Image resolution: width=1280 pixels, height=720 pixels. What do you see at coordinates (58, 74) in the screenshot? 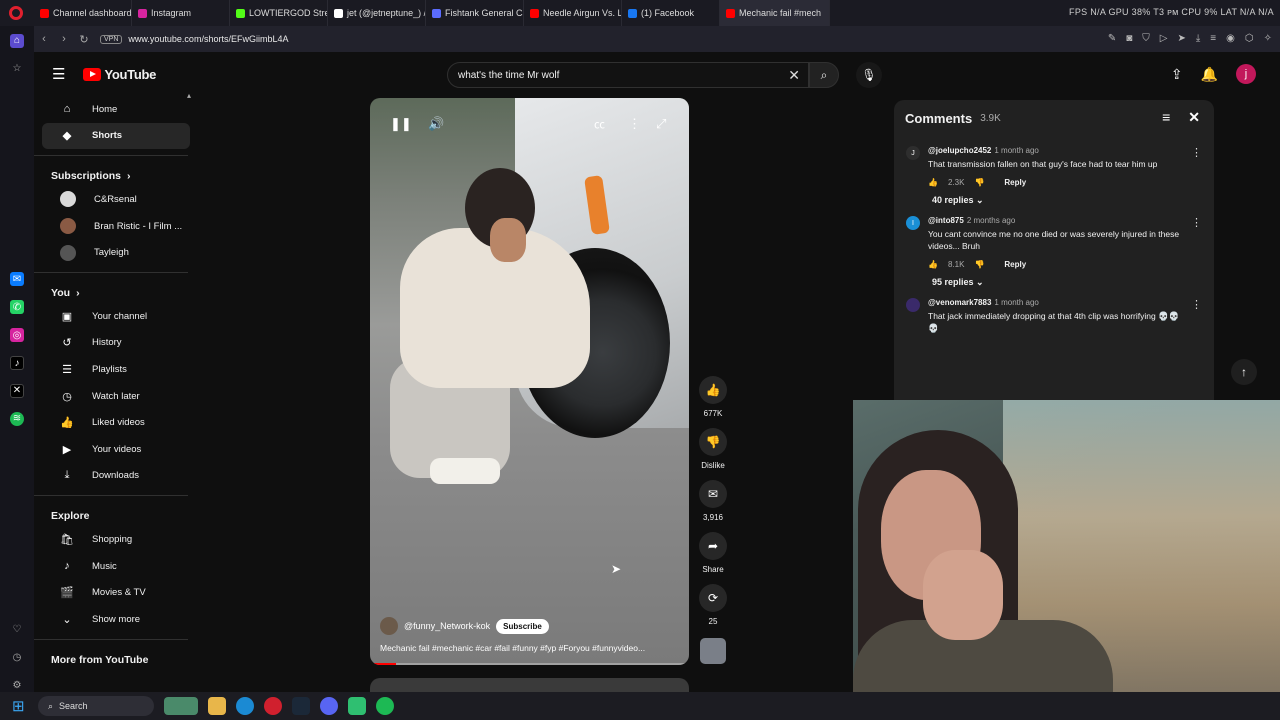
I see `hamburger-menu-icon: ☰` at bounding box center [58, 74].